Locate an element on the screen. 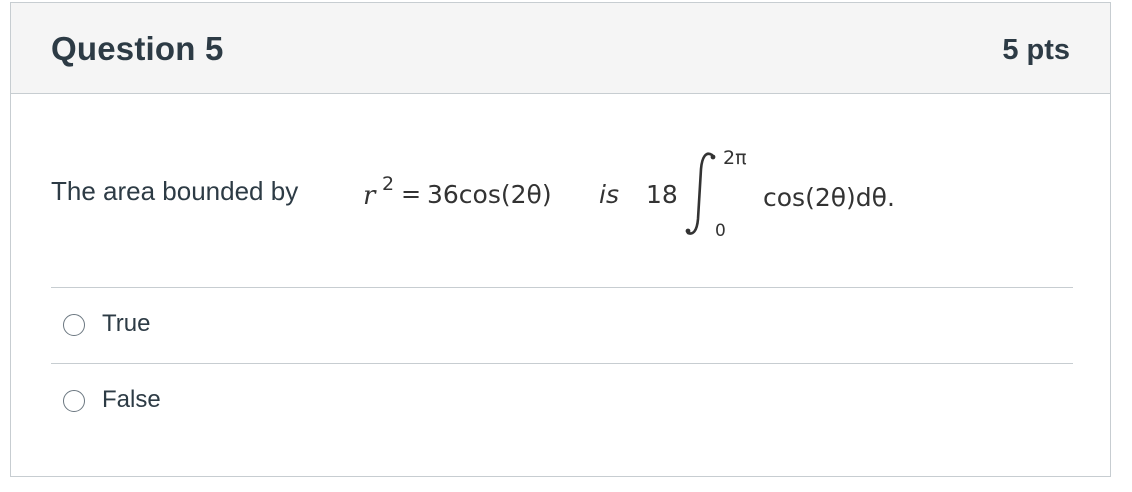 The height and width of the screenshot is (492, 1132). answer-label-true: True is located at coordinates (126, 324).